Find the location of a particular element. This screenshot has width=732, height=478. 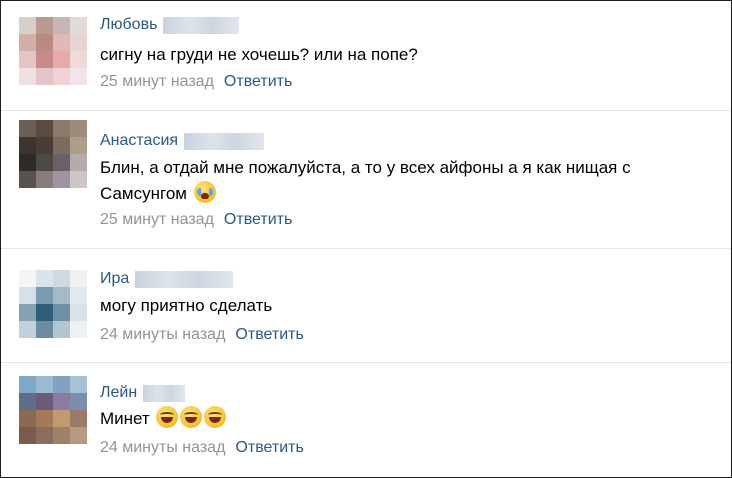

author-name: Ира is located at coordinates (114, 279).